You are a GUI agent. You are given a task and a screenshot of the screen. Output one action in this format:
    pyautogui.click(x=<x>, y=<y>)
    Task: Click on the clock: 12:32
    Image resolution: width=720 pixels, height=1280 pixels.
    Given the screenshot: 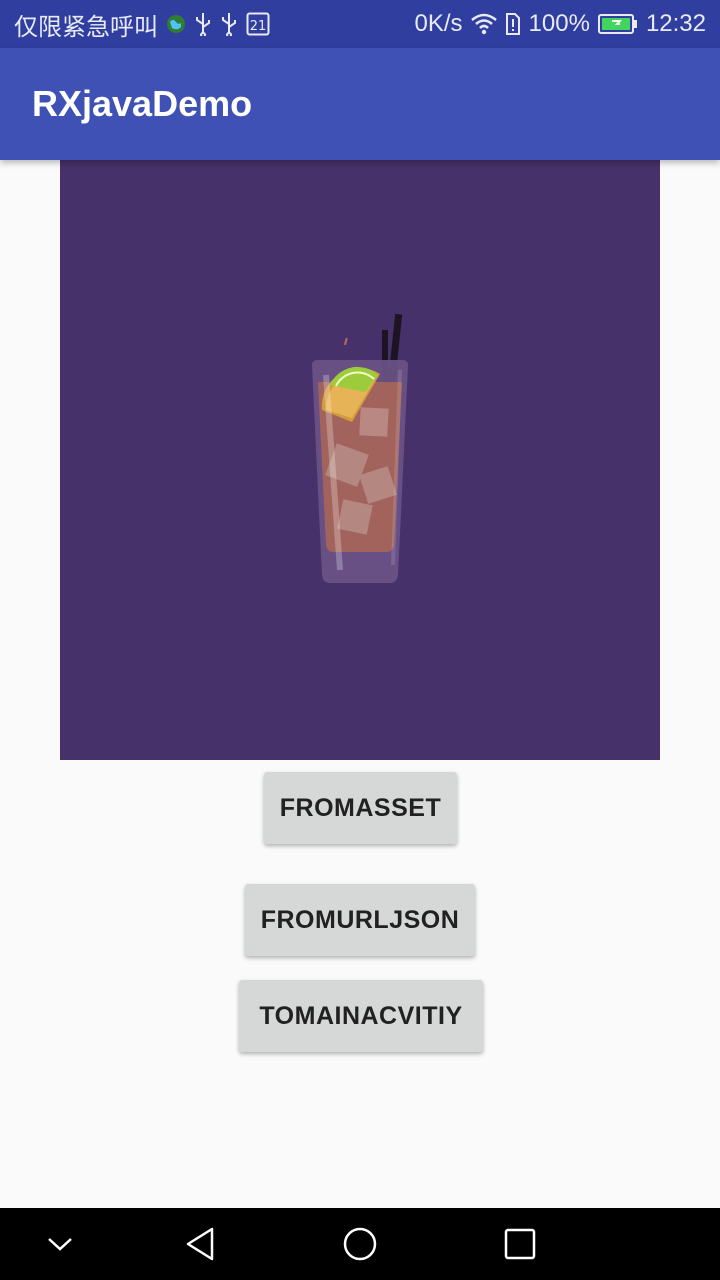 What is the action you would take?
    pyautogui.click(x=675, y=23)
    